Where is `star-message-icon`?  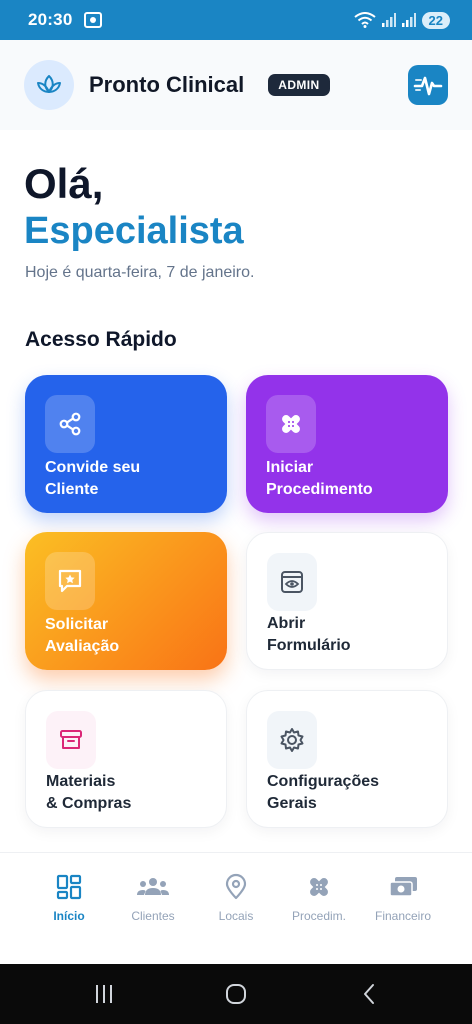 star-message-icon is located at coordinates (70, 581).